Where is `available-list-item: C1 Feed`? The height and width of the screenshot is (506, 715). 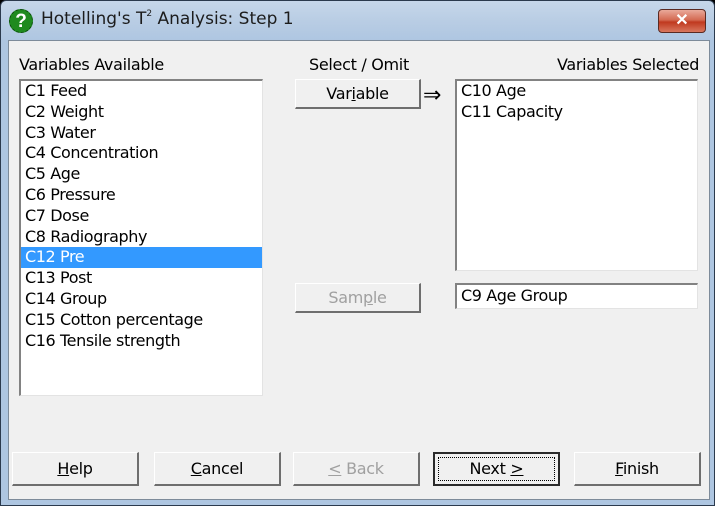
available-list-item: C1 Feed is located at coordinates (141, 91).